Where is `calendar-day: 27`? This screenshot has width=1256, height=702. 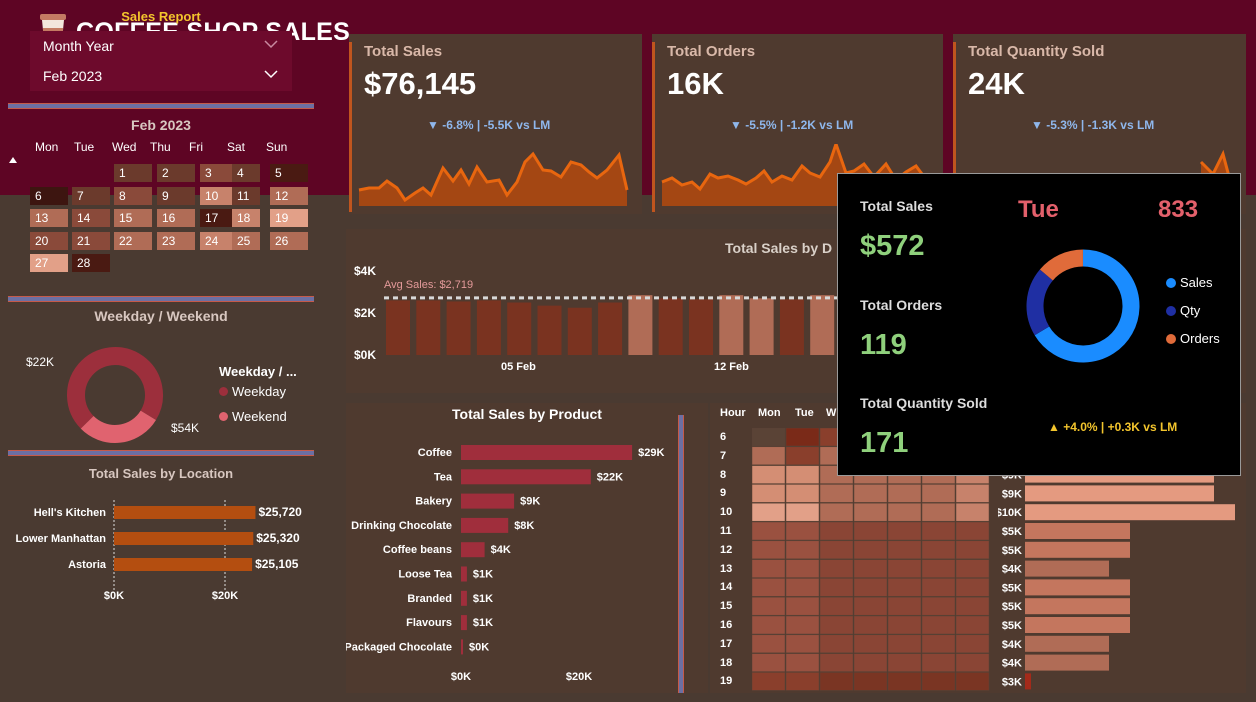 calendar-day: 27 is located at coordinates (49, 263).